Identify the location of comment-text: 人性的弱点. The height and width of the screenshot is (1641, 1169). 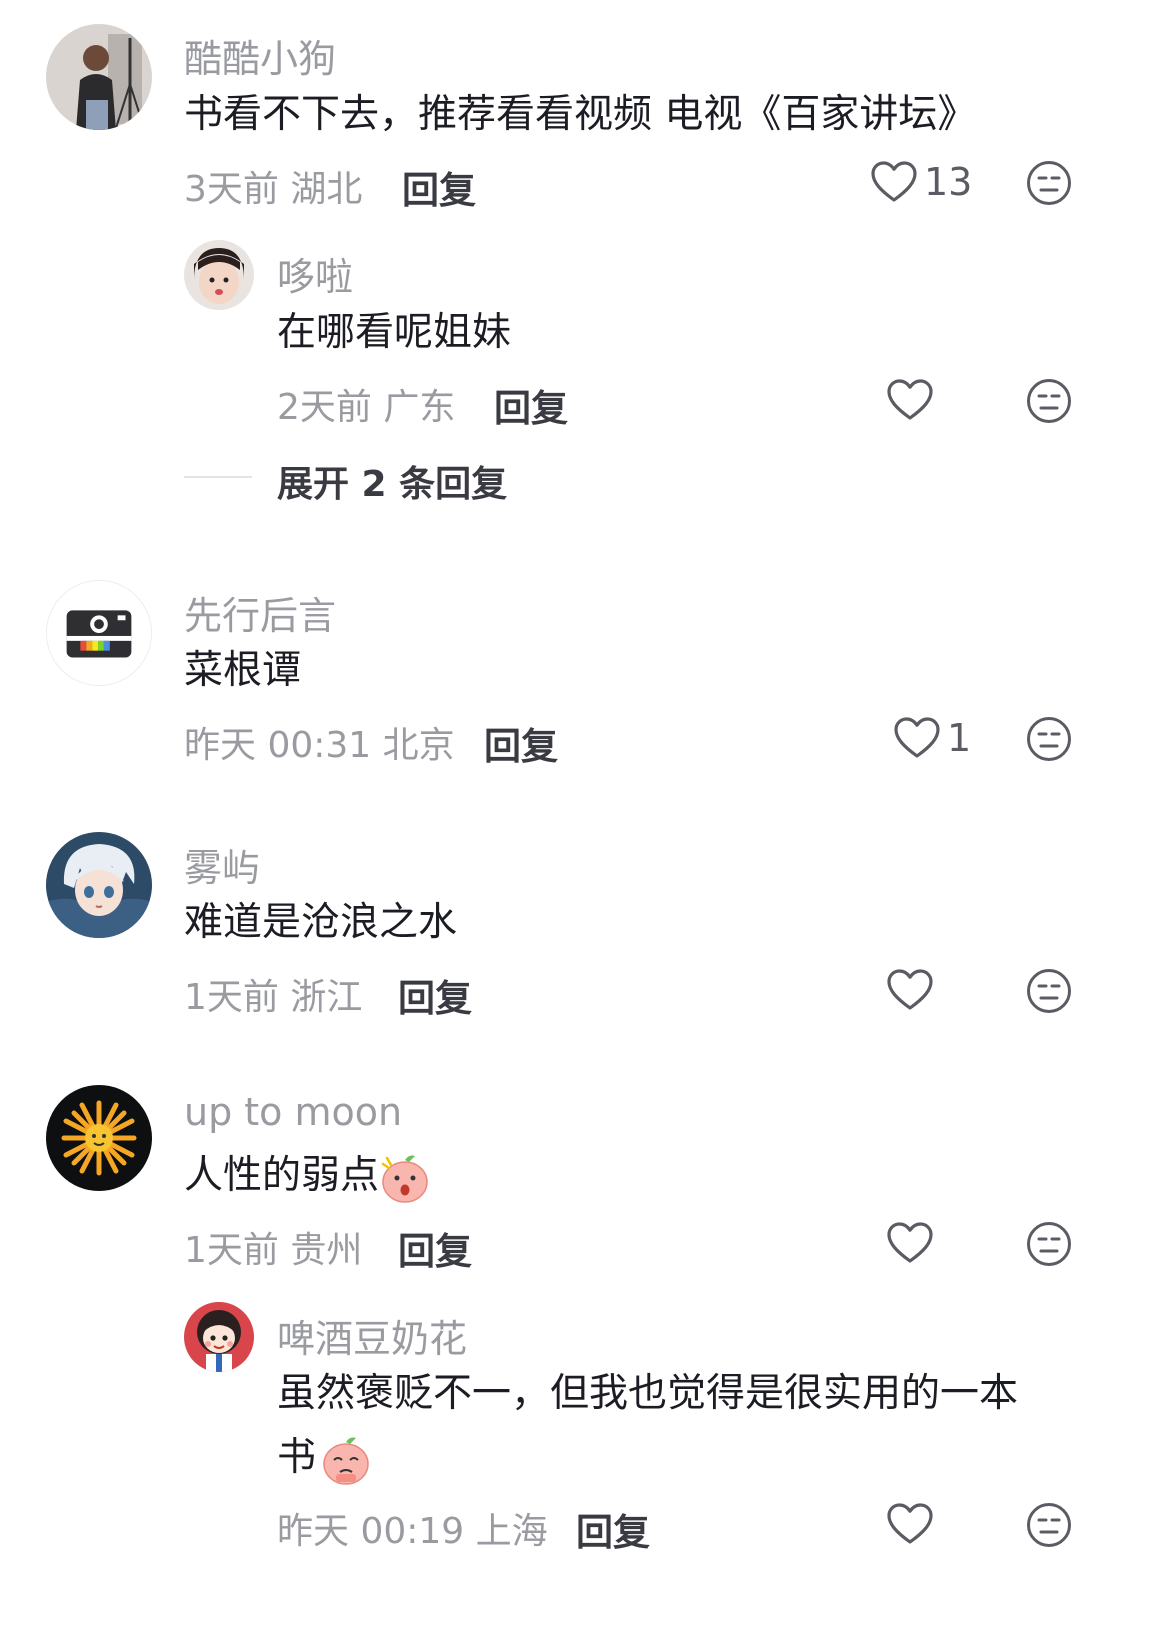
(307, 1176).